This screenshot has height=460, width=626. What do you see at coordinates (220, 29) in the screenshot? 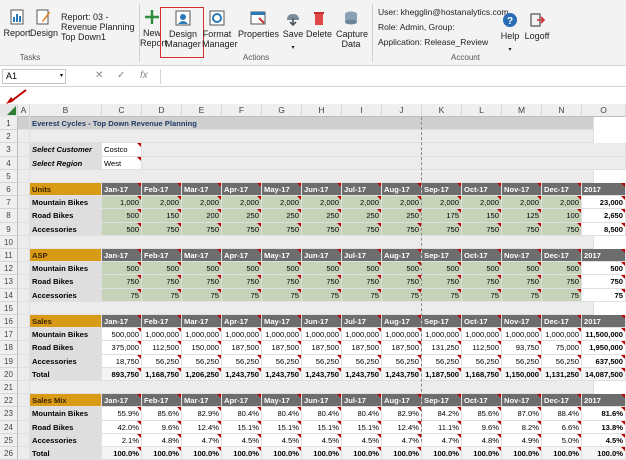
I see `format-manager-button: Format Manager` at bounding box center [220, 29].